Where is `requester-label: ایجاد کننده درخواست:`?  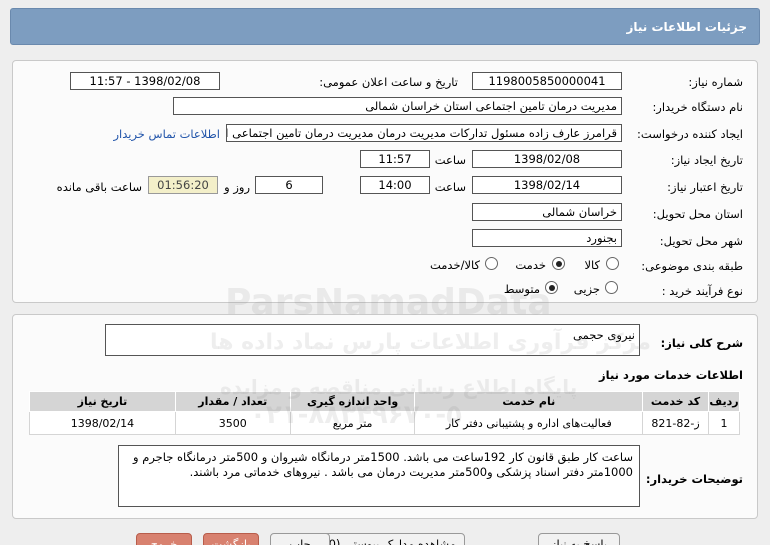 requester-label: ایجاد کننده درخواست: is located at coordinates (690, 134).